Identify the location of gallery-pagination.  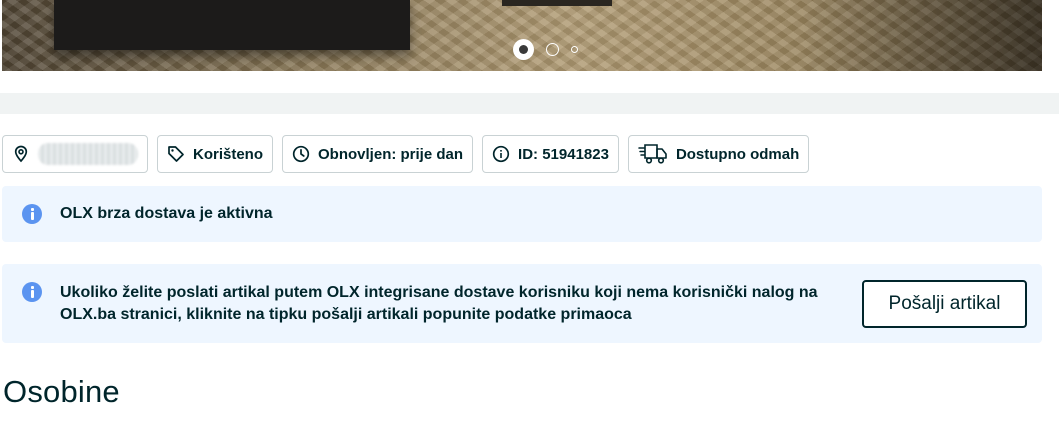
(545, 49).